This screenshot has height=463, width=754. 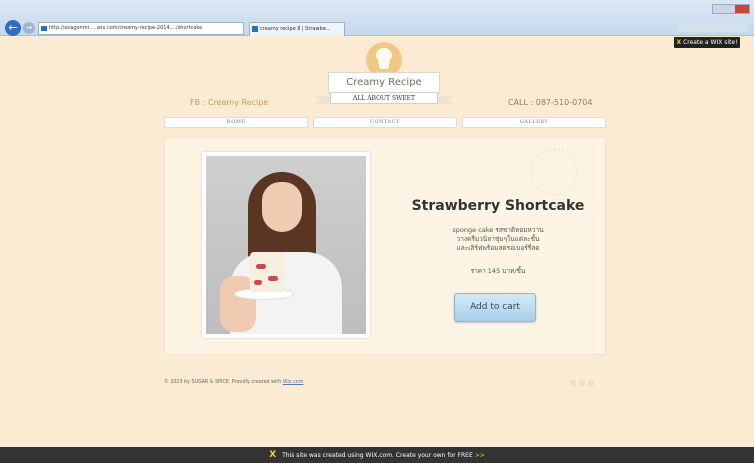 I want to click on twitter-icon, so click(x=582, y=383).